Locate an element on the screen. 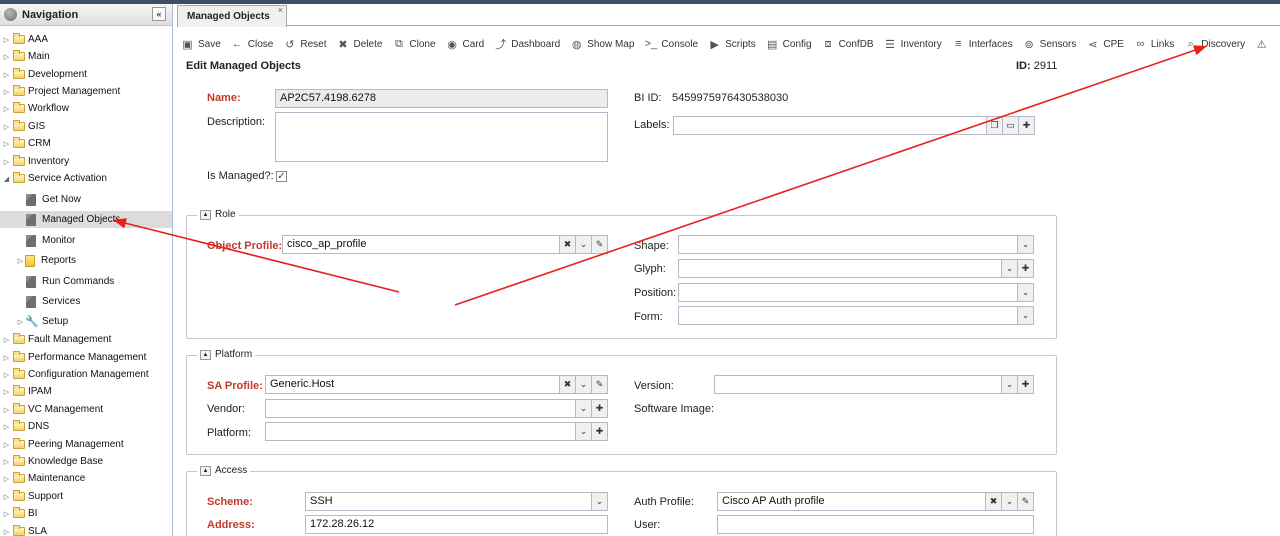 The height and width of the screenshot is (536, 1280). shape-select: ⌄ is located at coordinates (856, 244).